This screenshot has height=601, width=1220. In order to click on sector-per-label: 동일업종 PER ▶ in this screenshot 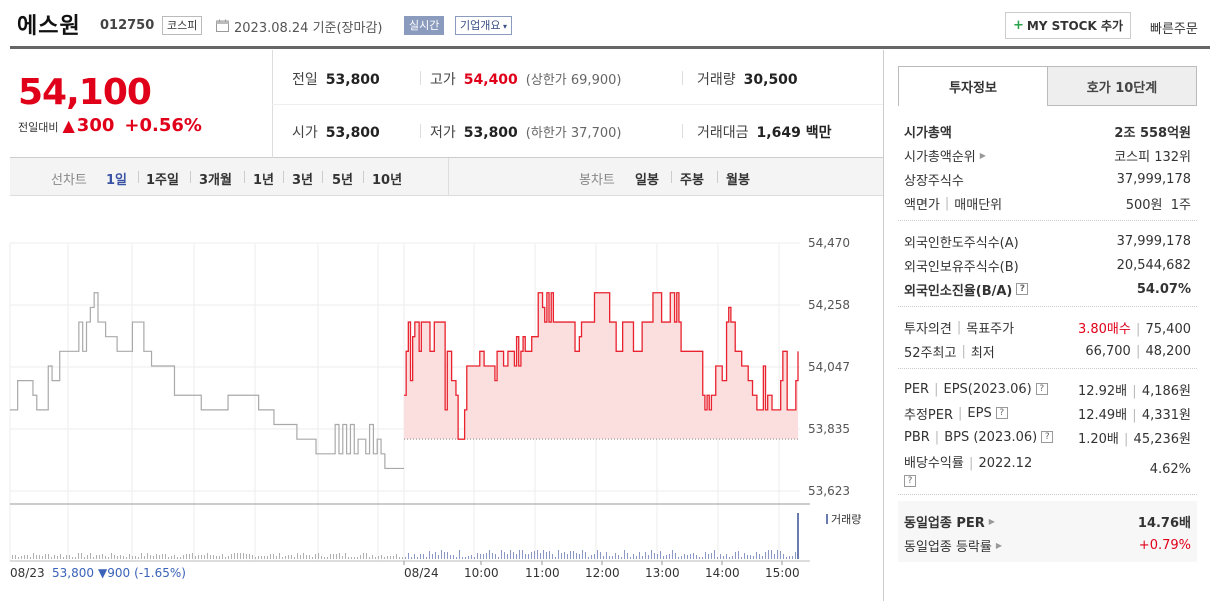, I will do `click(949, 521)`.